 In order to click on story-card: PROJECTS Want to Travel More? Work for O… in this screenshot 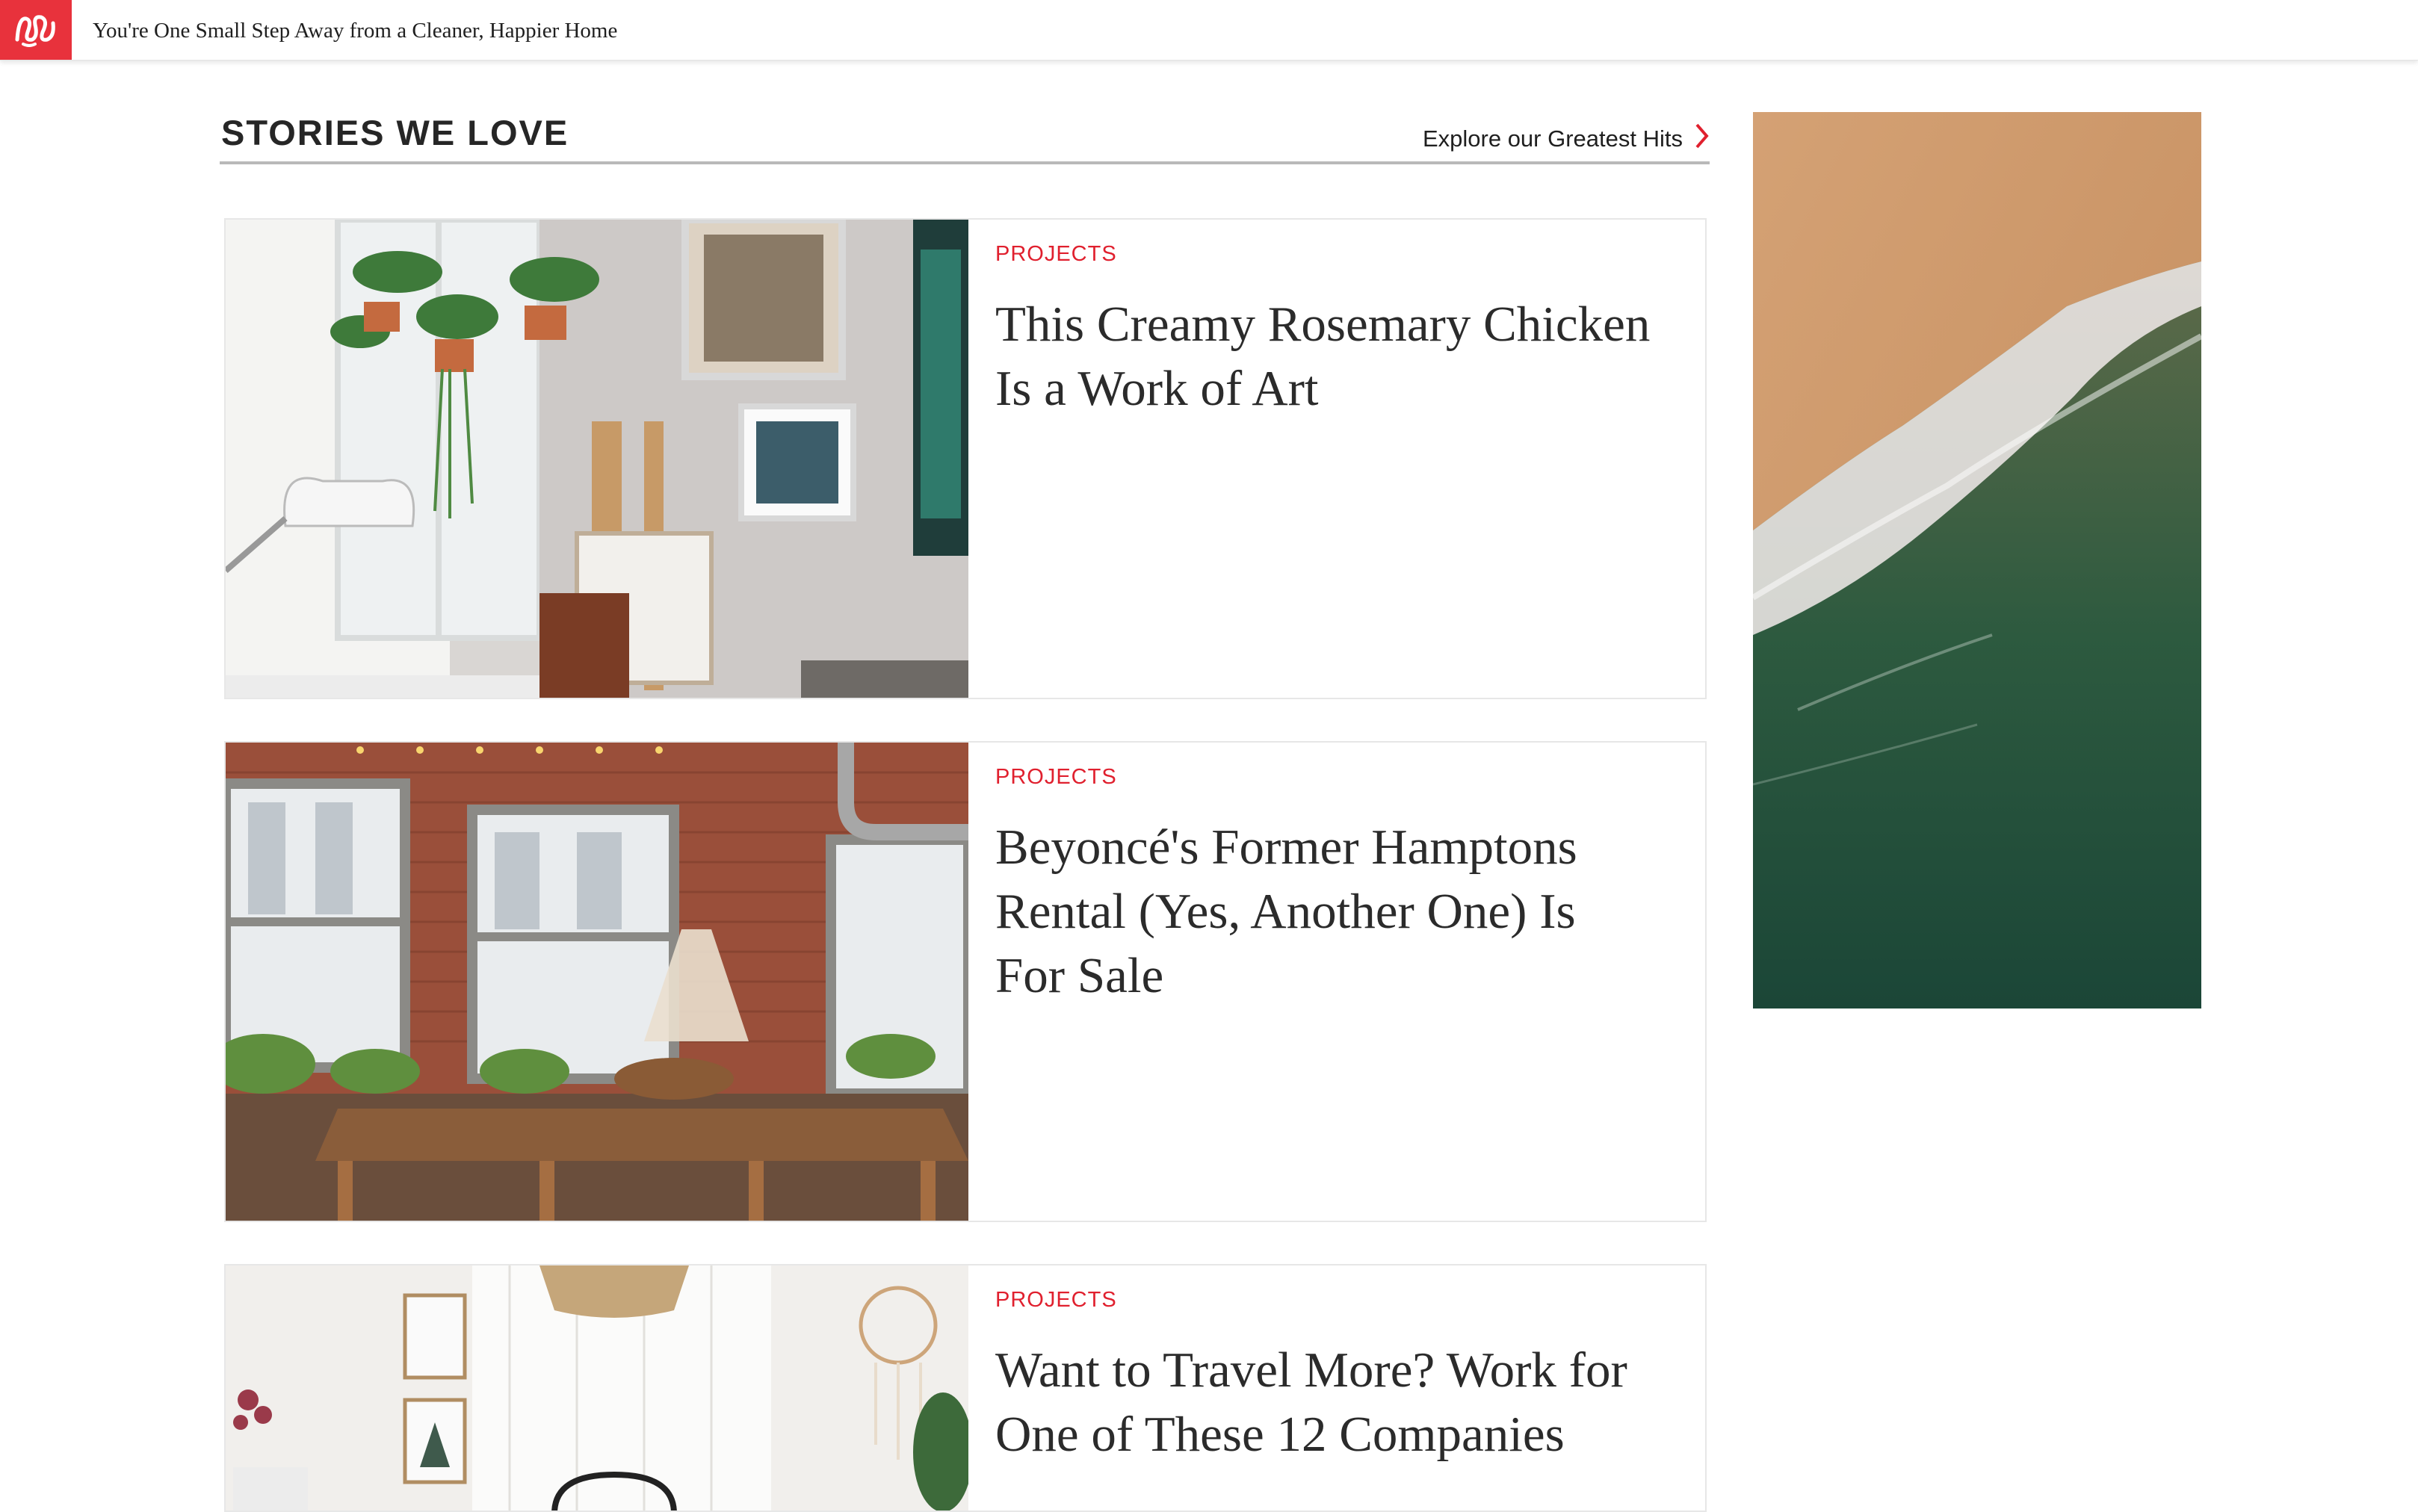, I will do `click(965, 1388)`.